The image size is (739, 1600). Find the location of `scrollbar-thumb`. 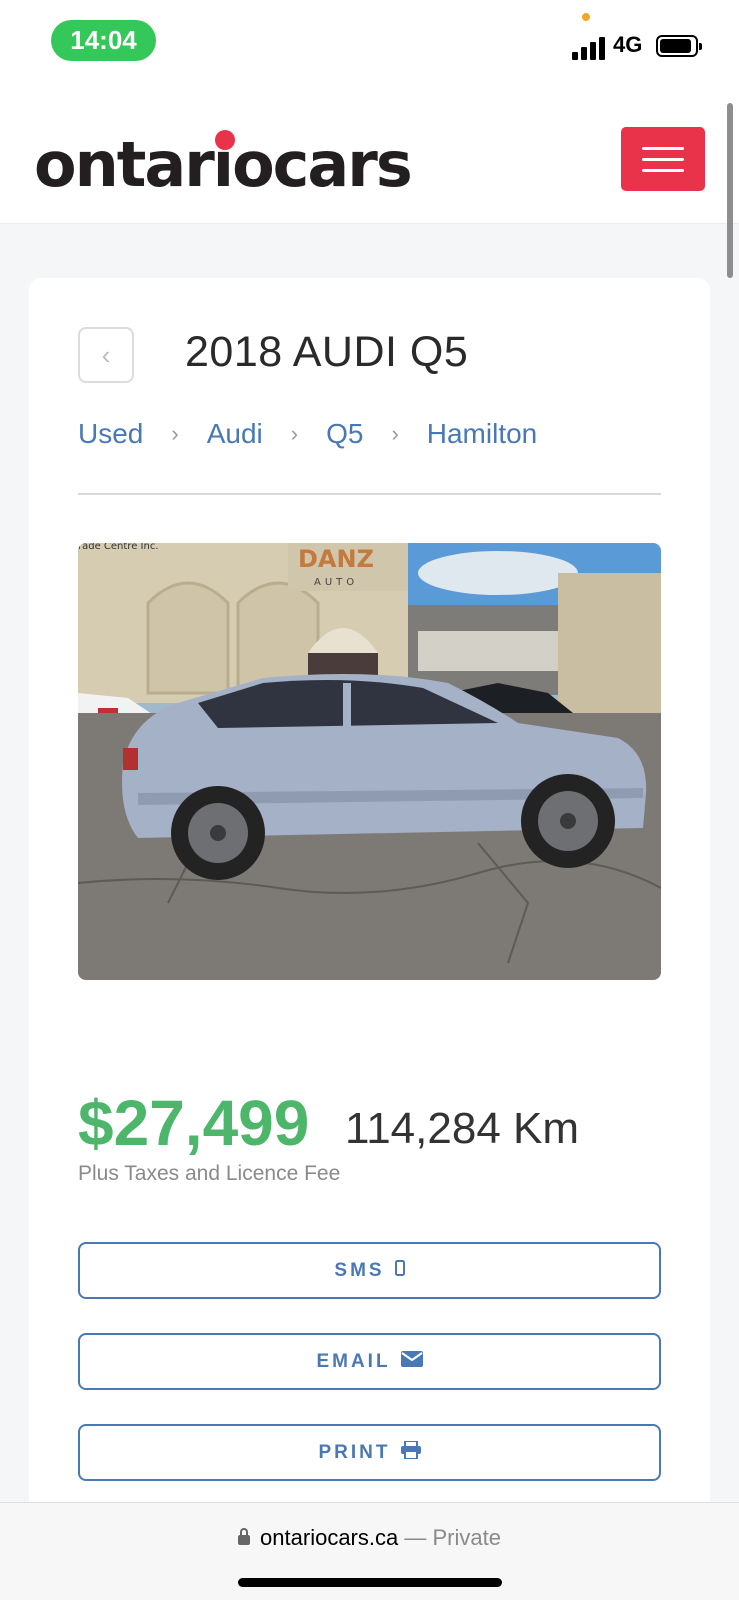

scrollbar-thumb is located at coordinates (730, 190).